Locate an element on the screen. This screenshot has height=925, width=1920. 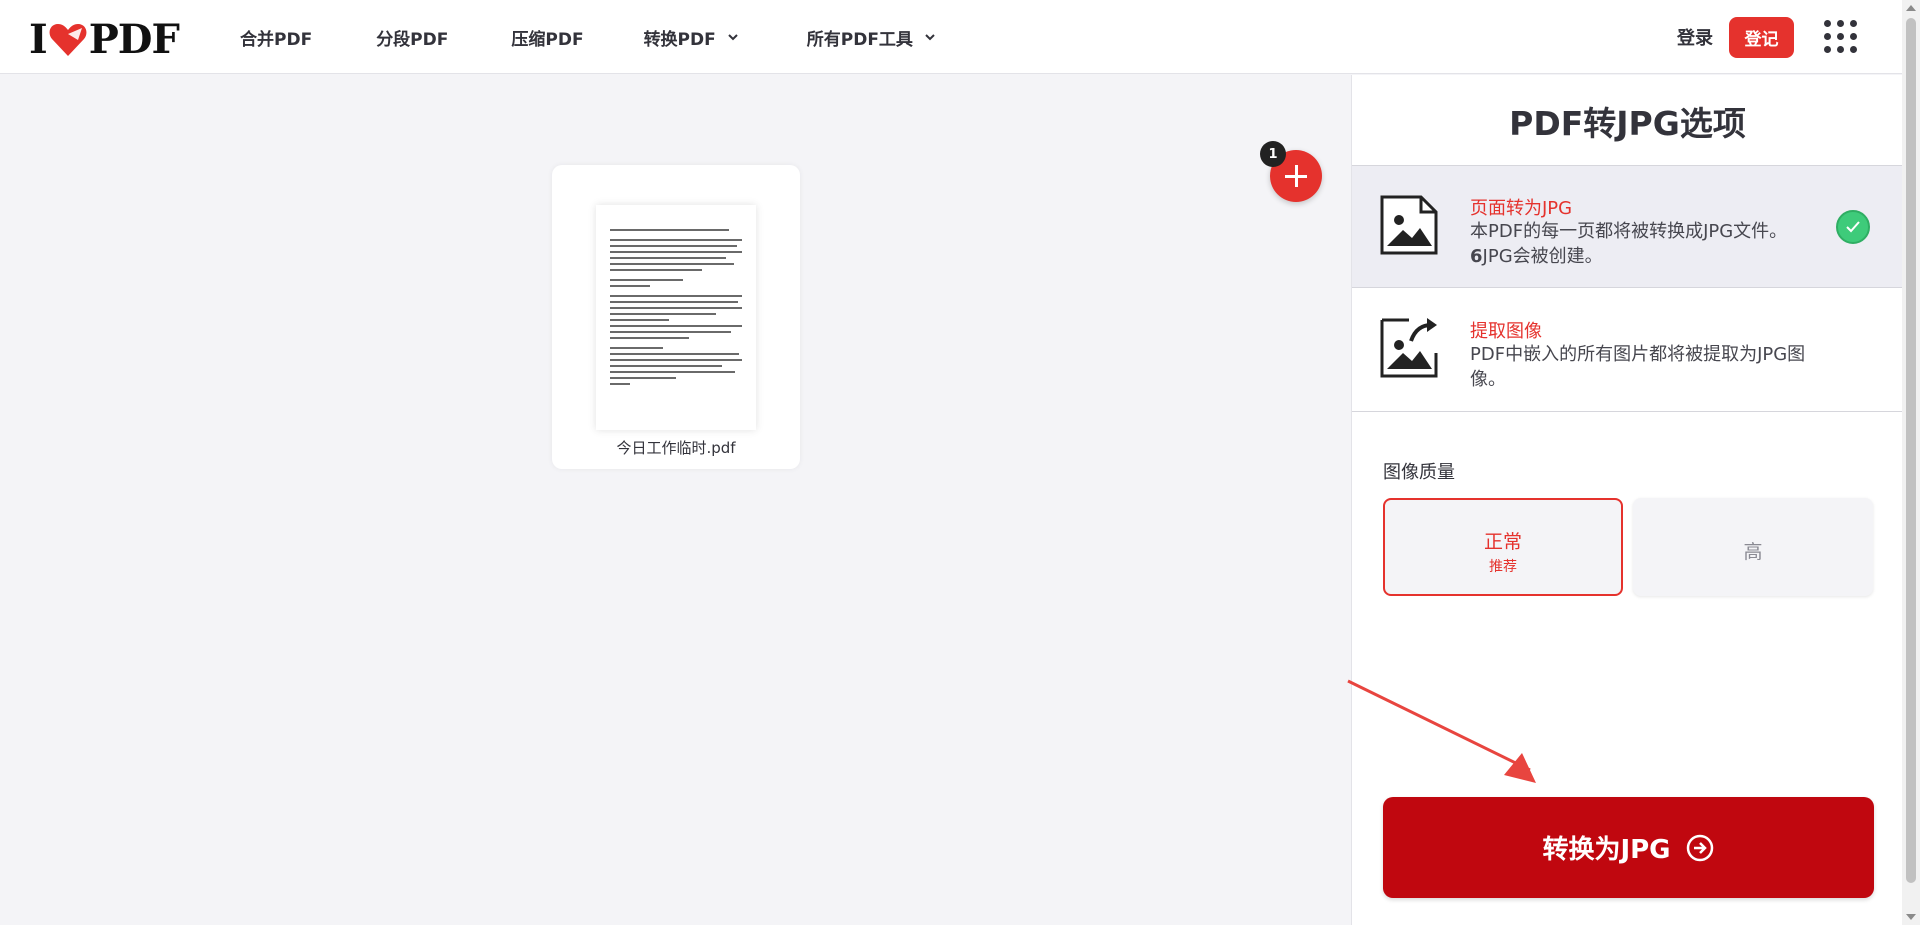
quality-normal-button: 正常 推荐 is located at coordinates (1503, 547).